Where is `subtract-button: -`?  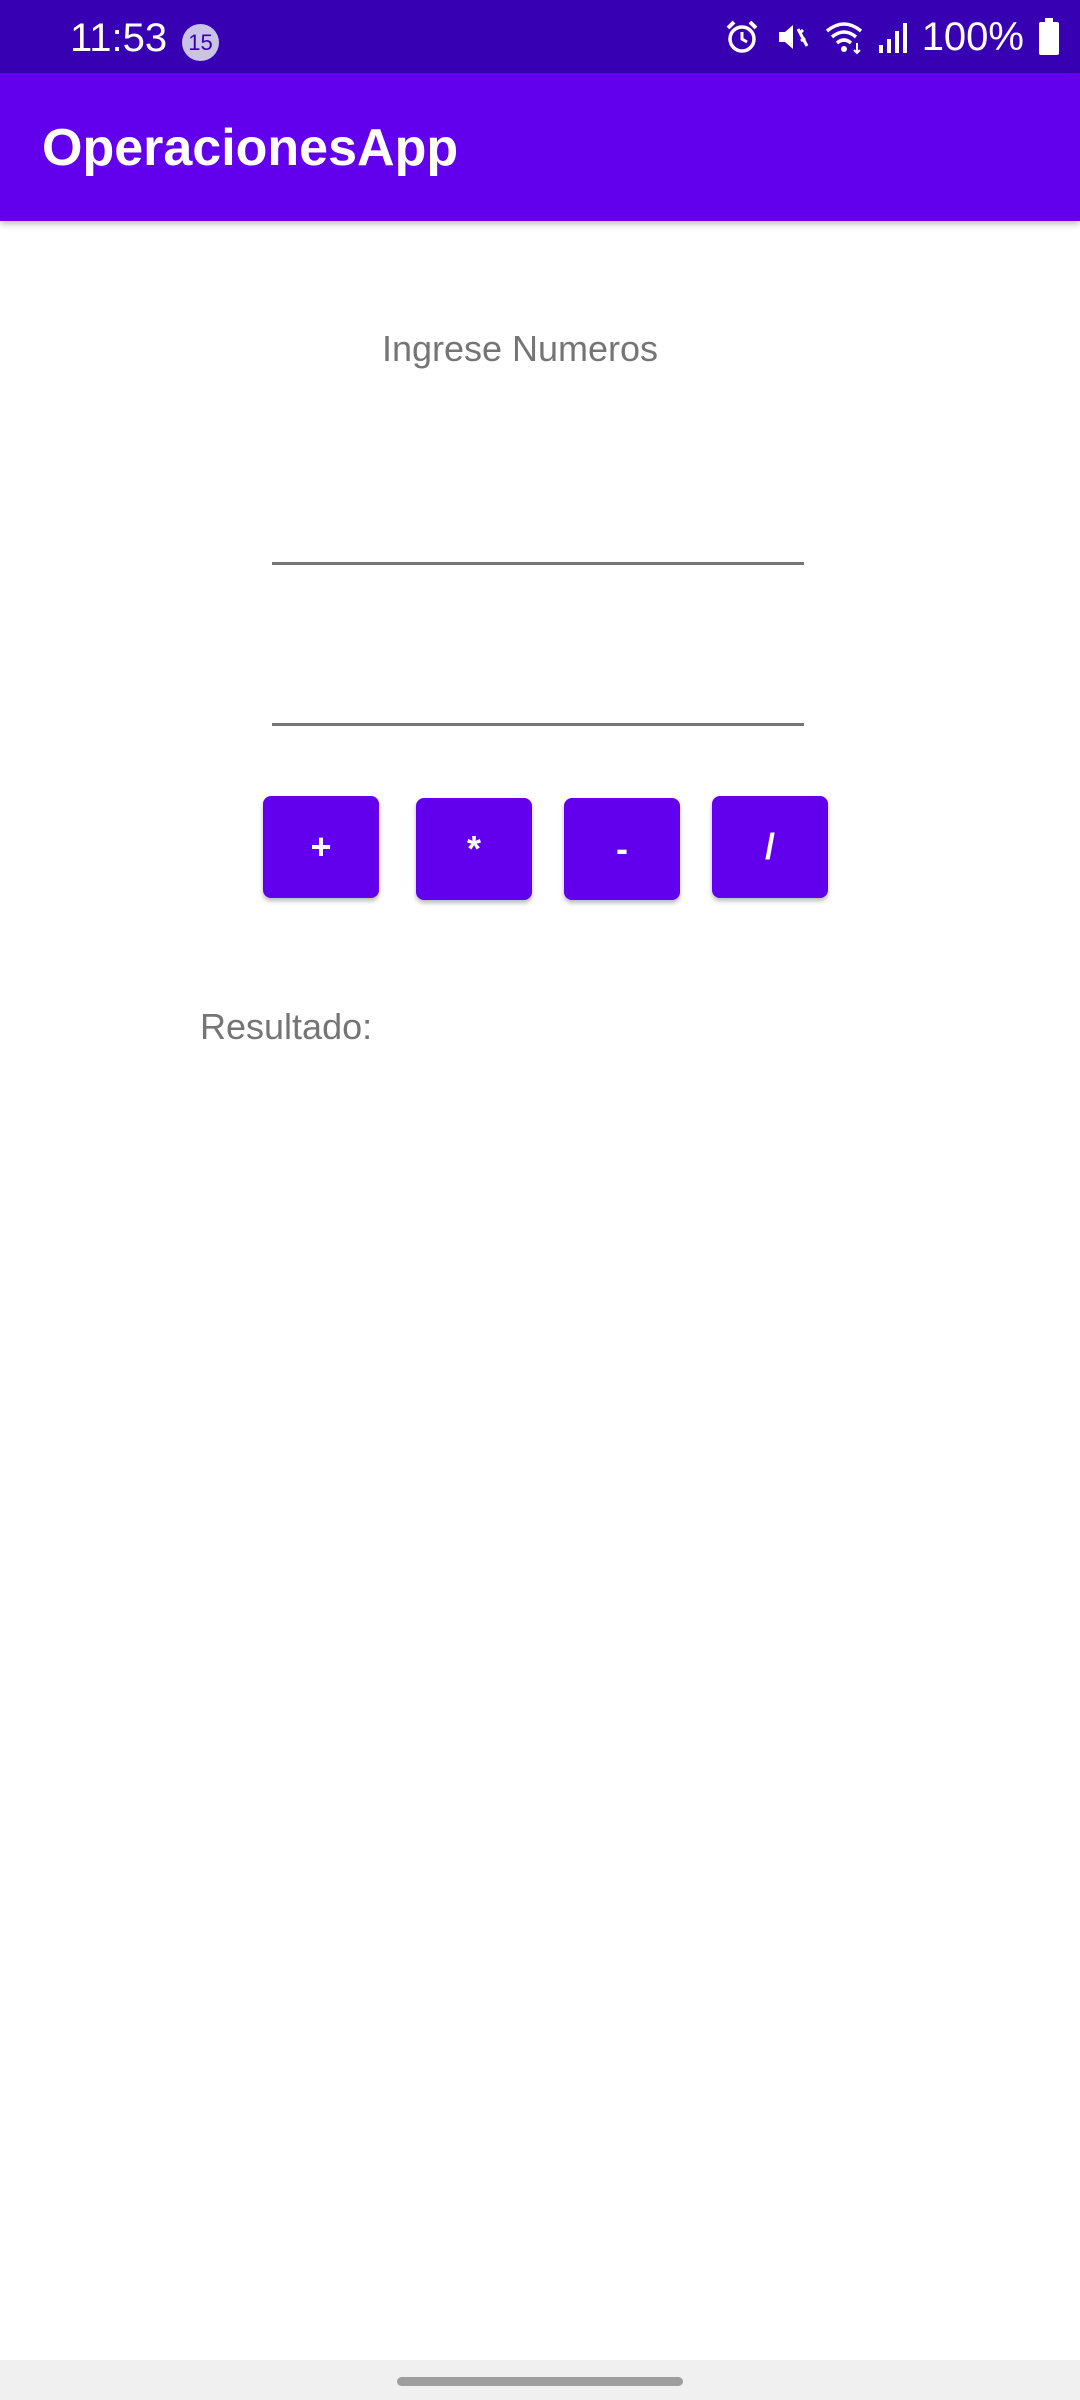
subtract-button: - is located at coordinates (622, 849).